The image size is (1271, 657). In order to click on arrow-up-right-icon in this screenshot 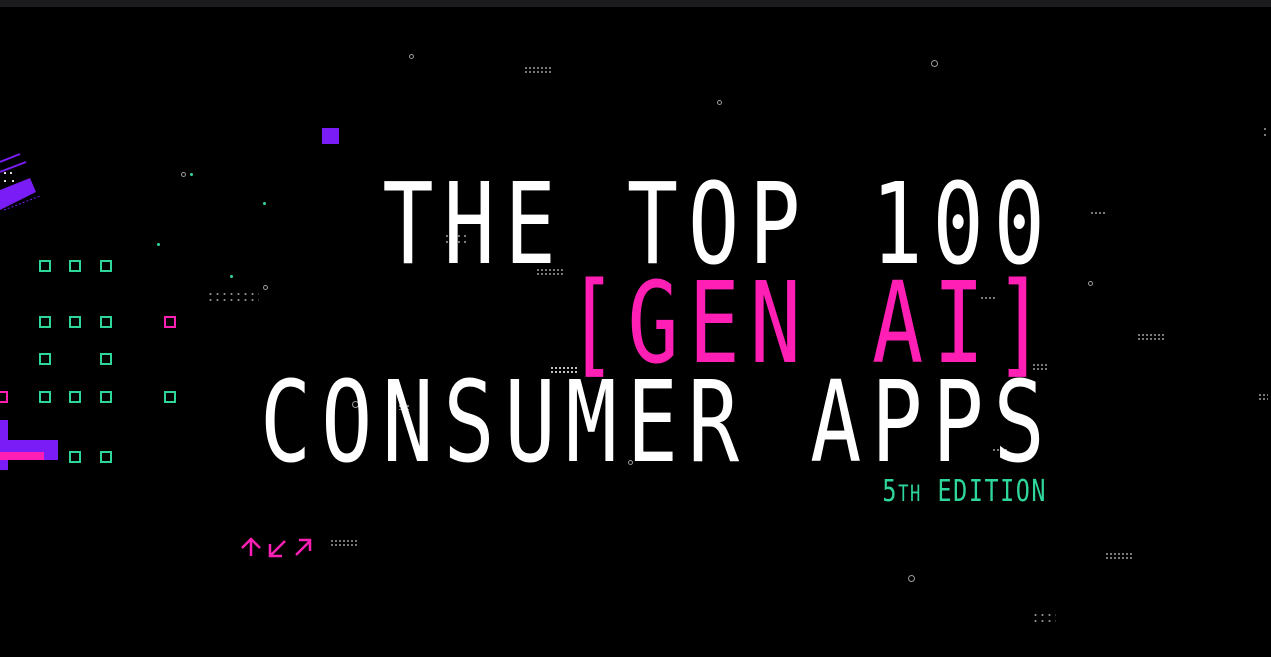, I will do `click(303, 547)`.